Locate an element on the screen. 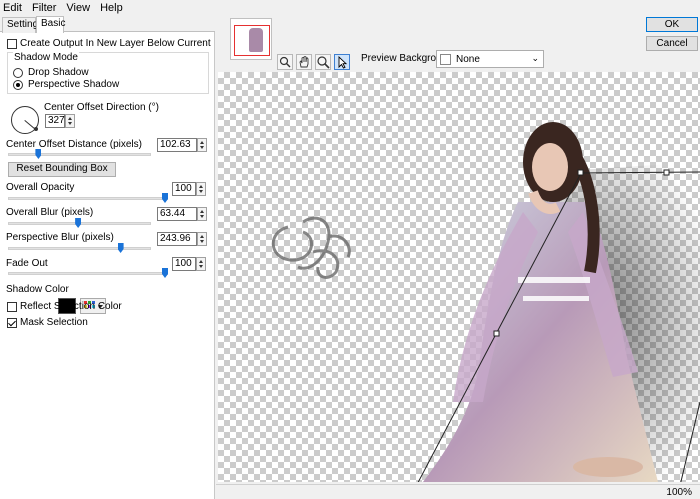 This screenshot has height=499, width=700. create-output-checkbox is located at coordinates (12, 44).